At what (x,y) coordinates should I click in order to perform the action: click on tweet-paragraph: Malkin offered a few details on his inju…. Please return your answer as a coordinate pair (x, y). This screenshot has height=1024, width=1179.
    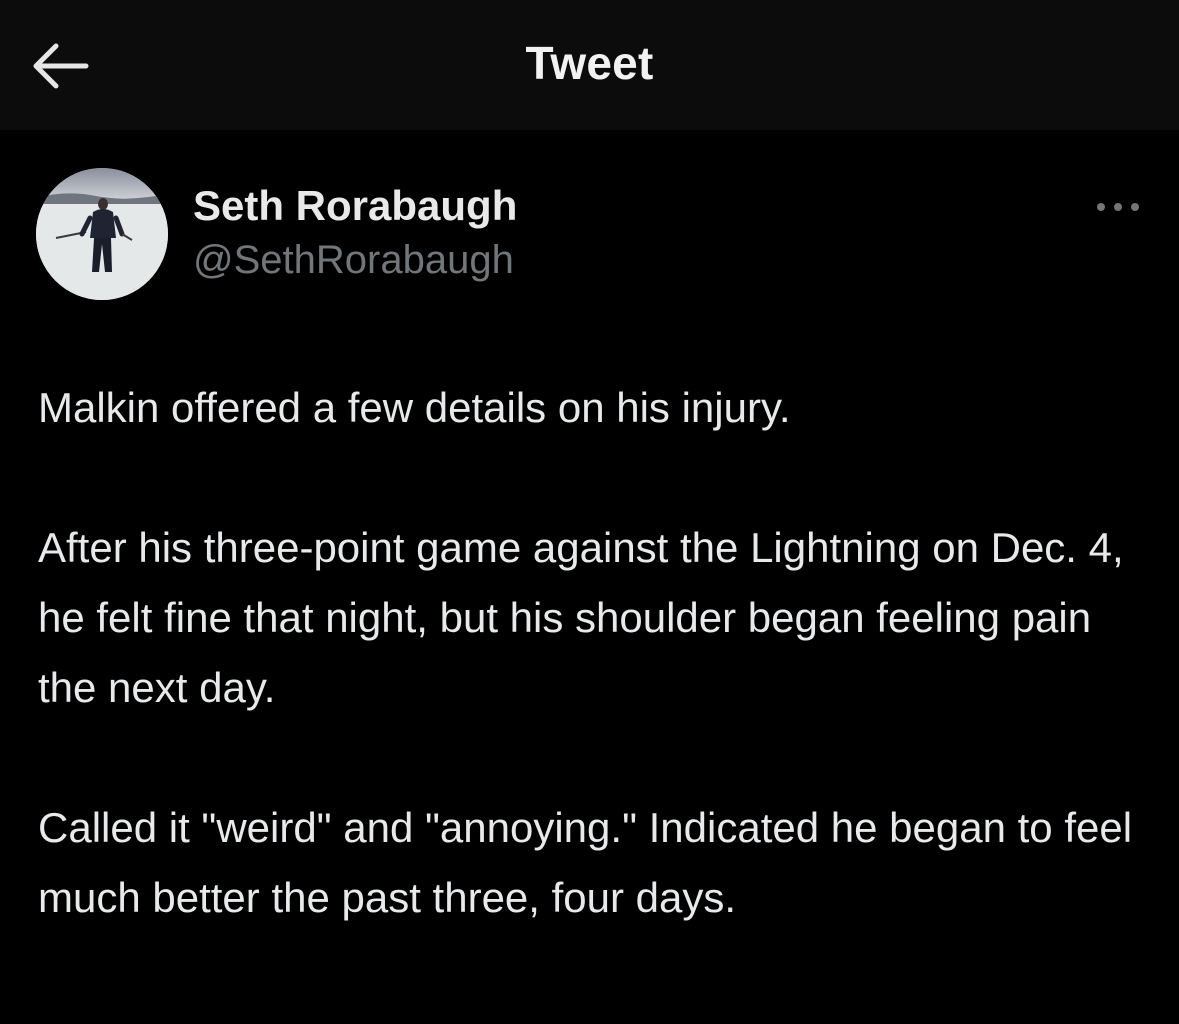
    Looking at the image, I should click on (414, 407).